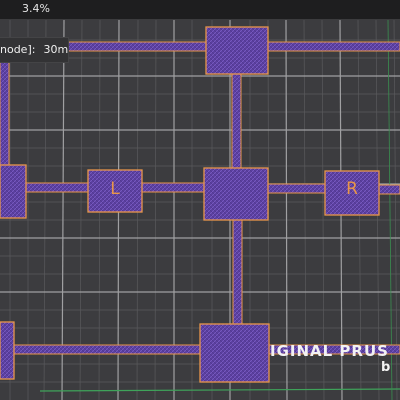 This screenshot has width=400, height=400. What do you see at coordinates (36, 8) in the screenshot?
I see `progress-percentage: 3.4%` at bounding box center [36, 8].